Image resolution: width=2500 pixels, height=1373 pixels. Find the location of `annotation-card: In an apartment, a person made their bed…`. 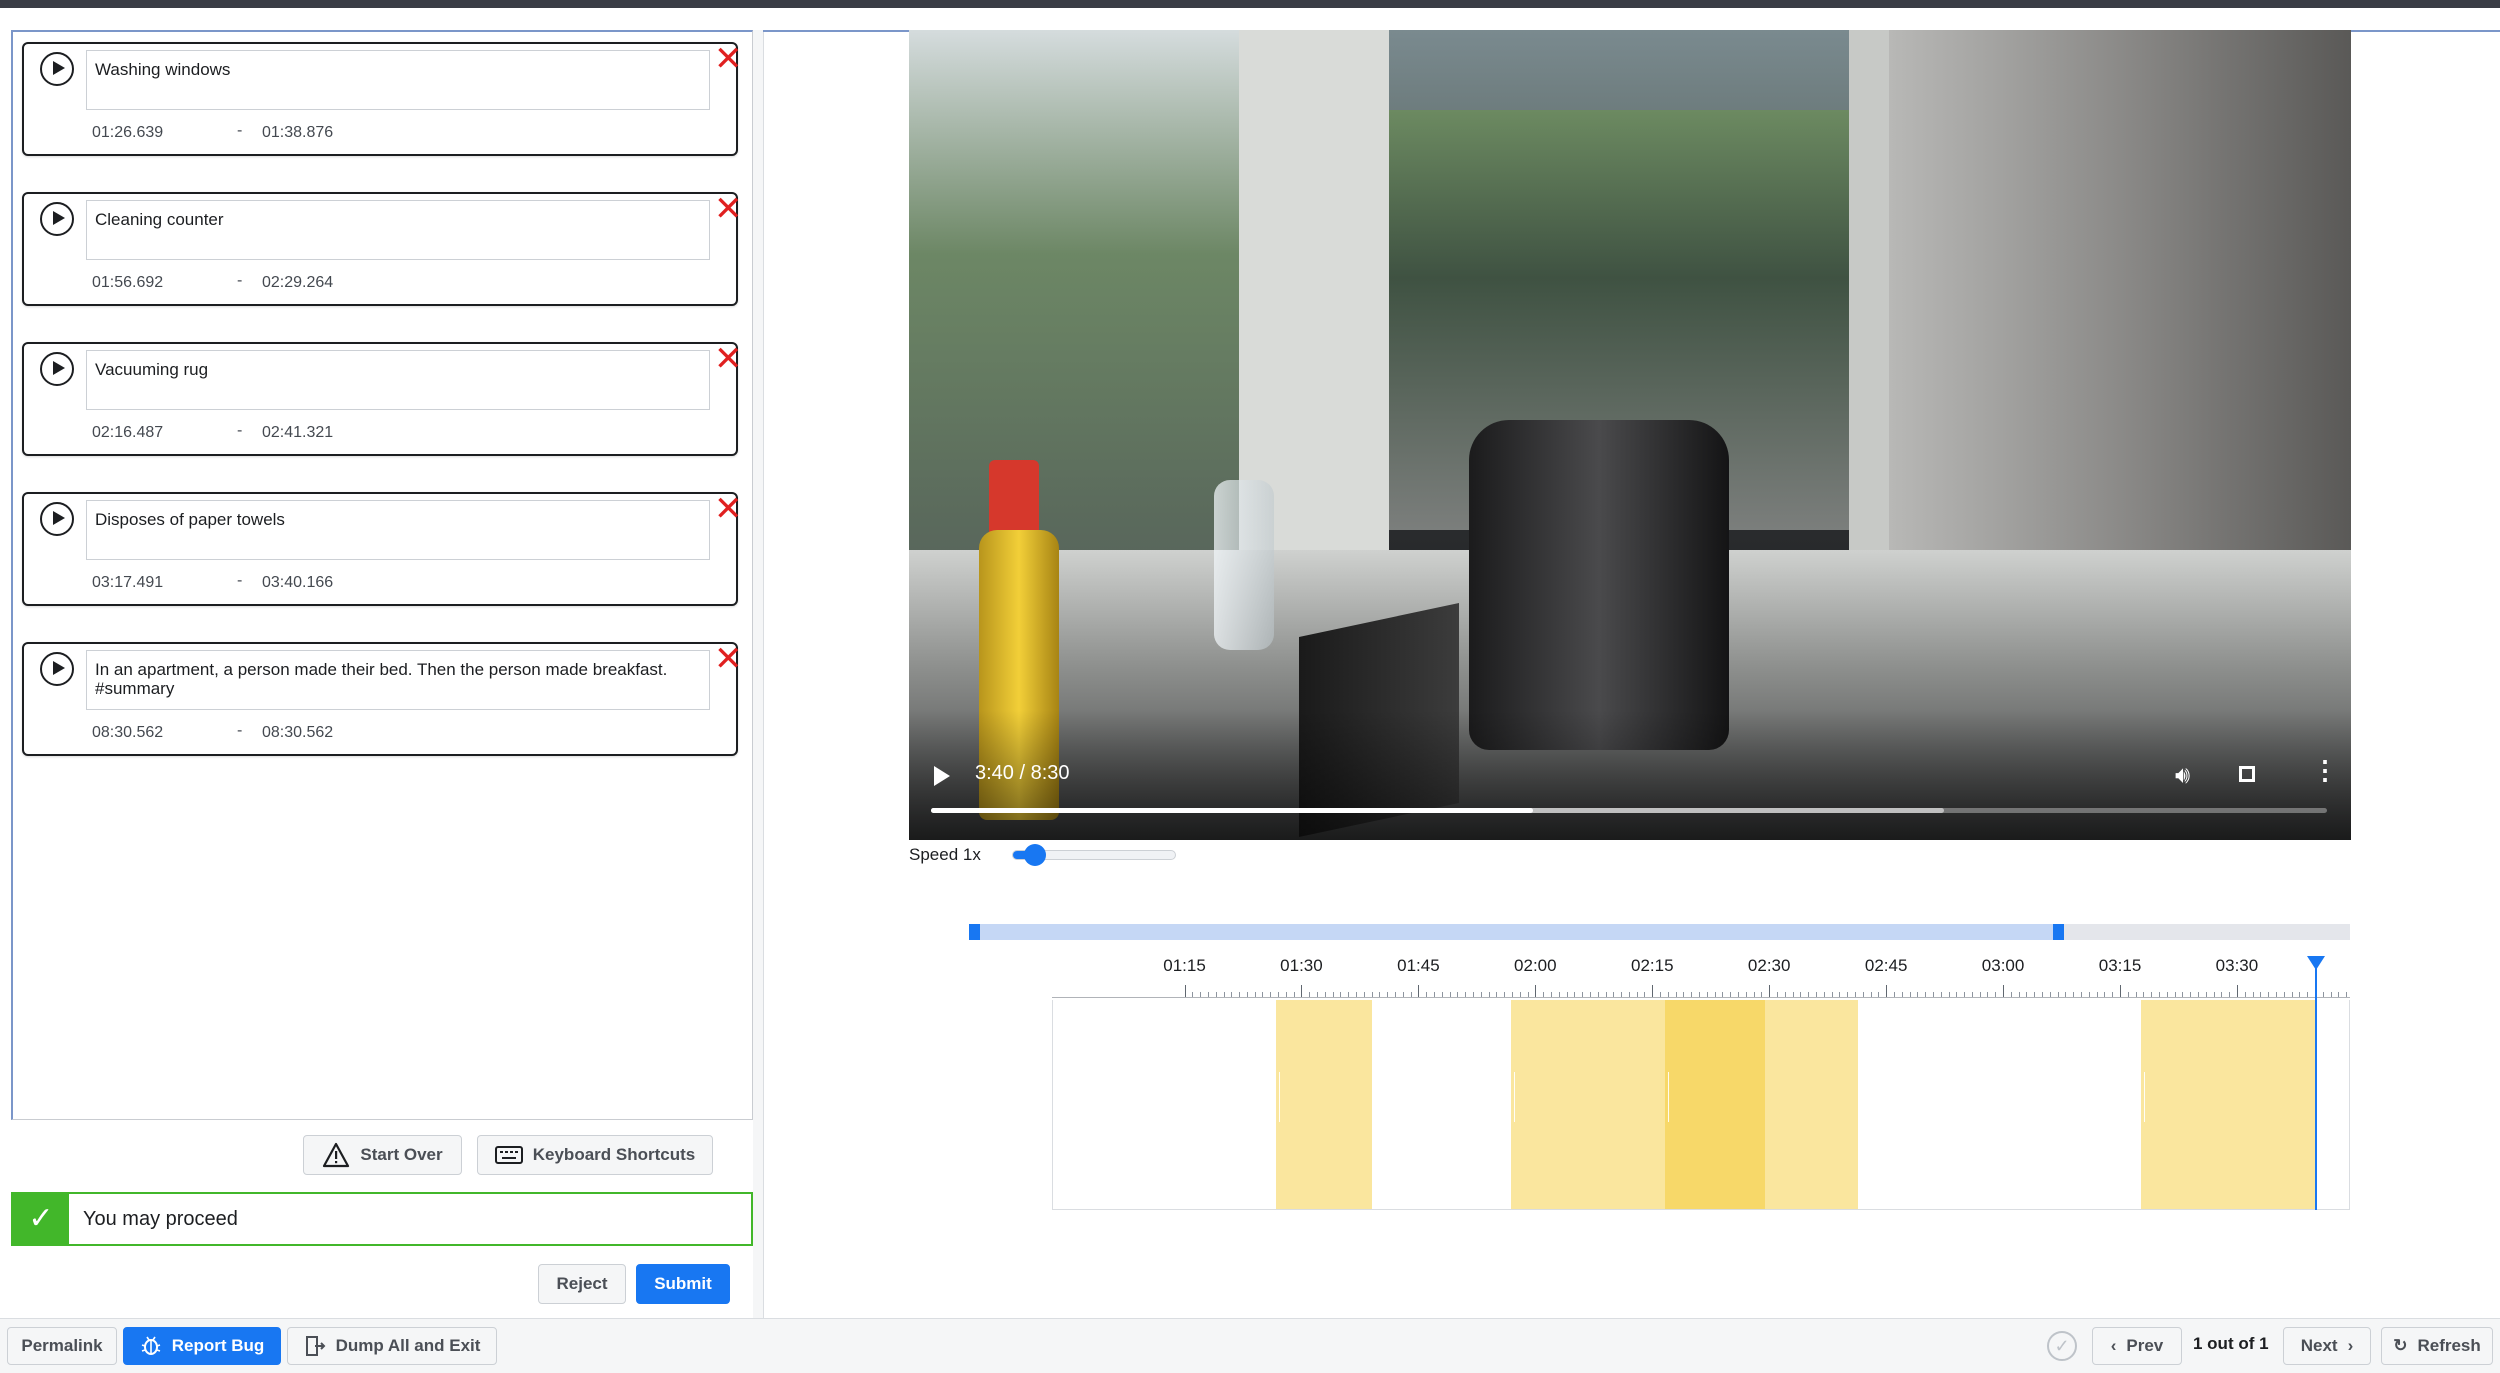

annotation-card: In an apartment, a person made their bed… is located at coordinates (382, 699).